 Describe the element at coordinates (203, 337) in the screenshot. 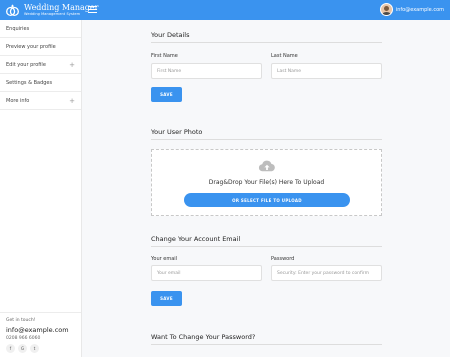

I see `section-title-password: Want To Change Your Password?` at that location.